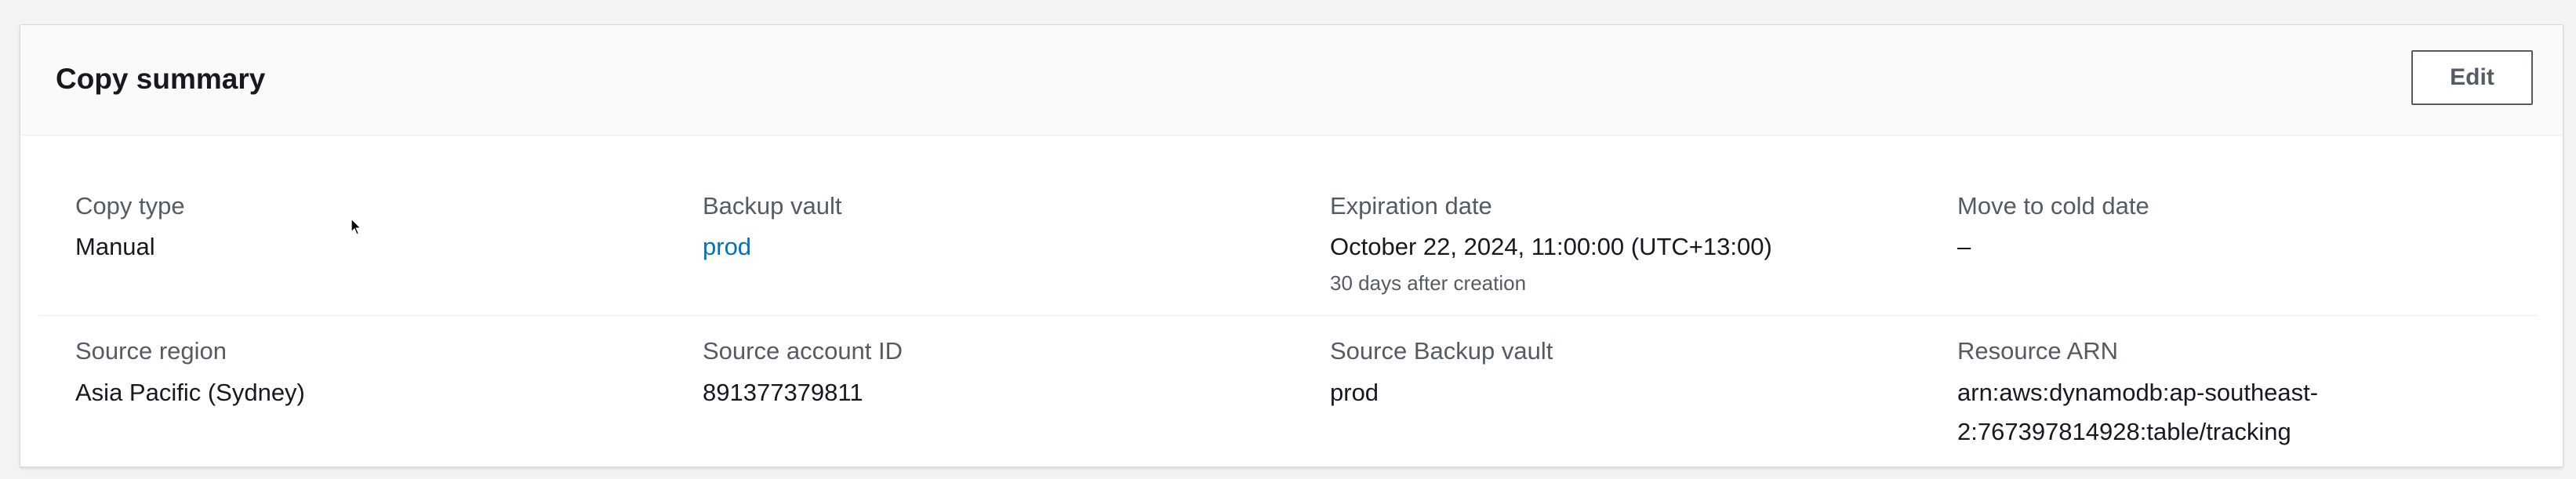 The width and height of the screenshot is (2576, 479). What do you see at coordinates (1964, 246) in the screenshot?
I see `move-to-cold-date-value: –` at bounding box center [1964, 246].